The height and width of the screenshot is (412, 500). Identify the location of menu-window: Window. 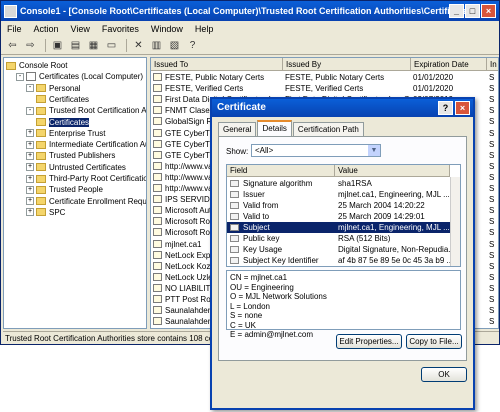
(167, 29).